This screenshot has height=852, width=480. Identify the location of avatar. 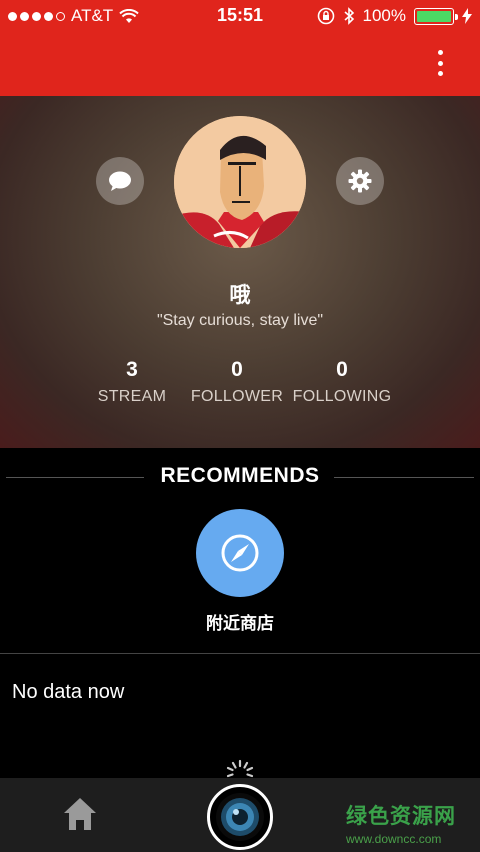
(240, 182).